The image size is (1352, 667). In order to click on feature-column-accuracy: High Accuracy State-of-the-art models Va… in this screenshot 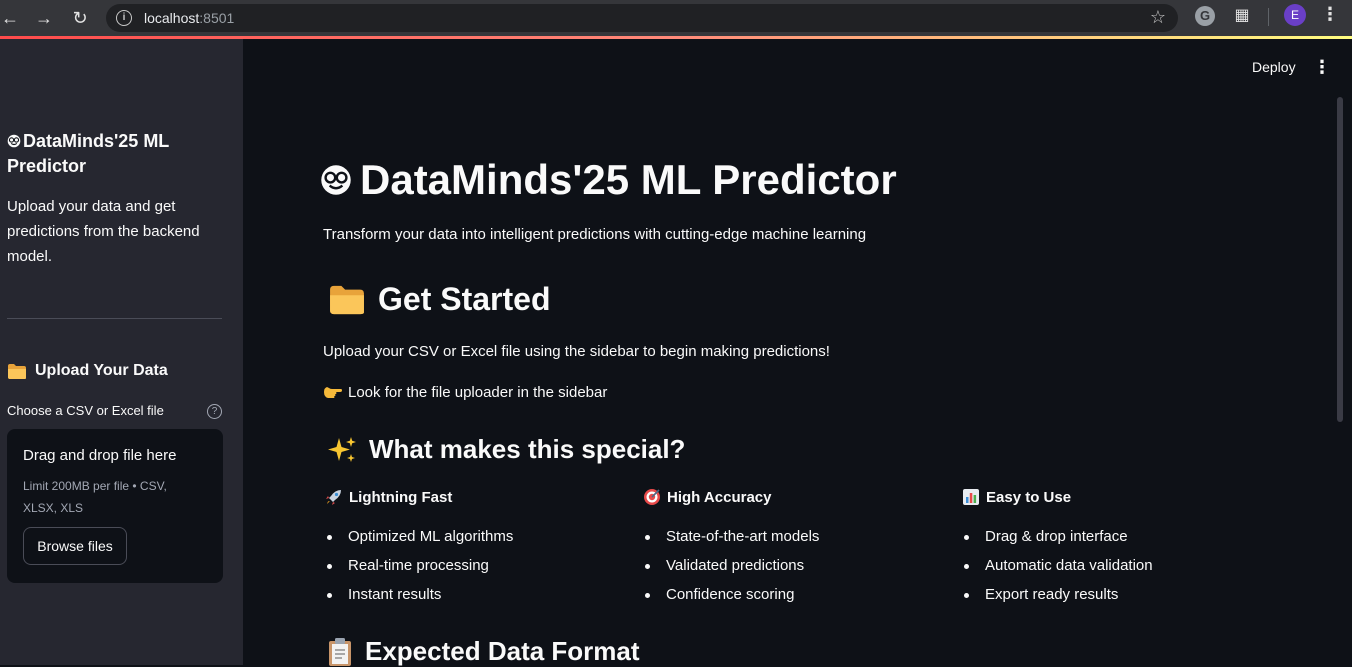, I will do `click(793, 545)`.